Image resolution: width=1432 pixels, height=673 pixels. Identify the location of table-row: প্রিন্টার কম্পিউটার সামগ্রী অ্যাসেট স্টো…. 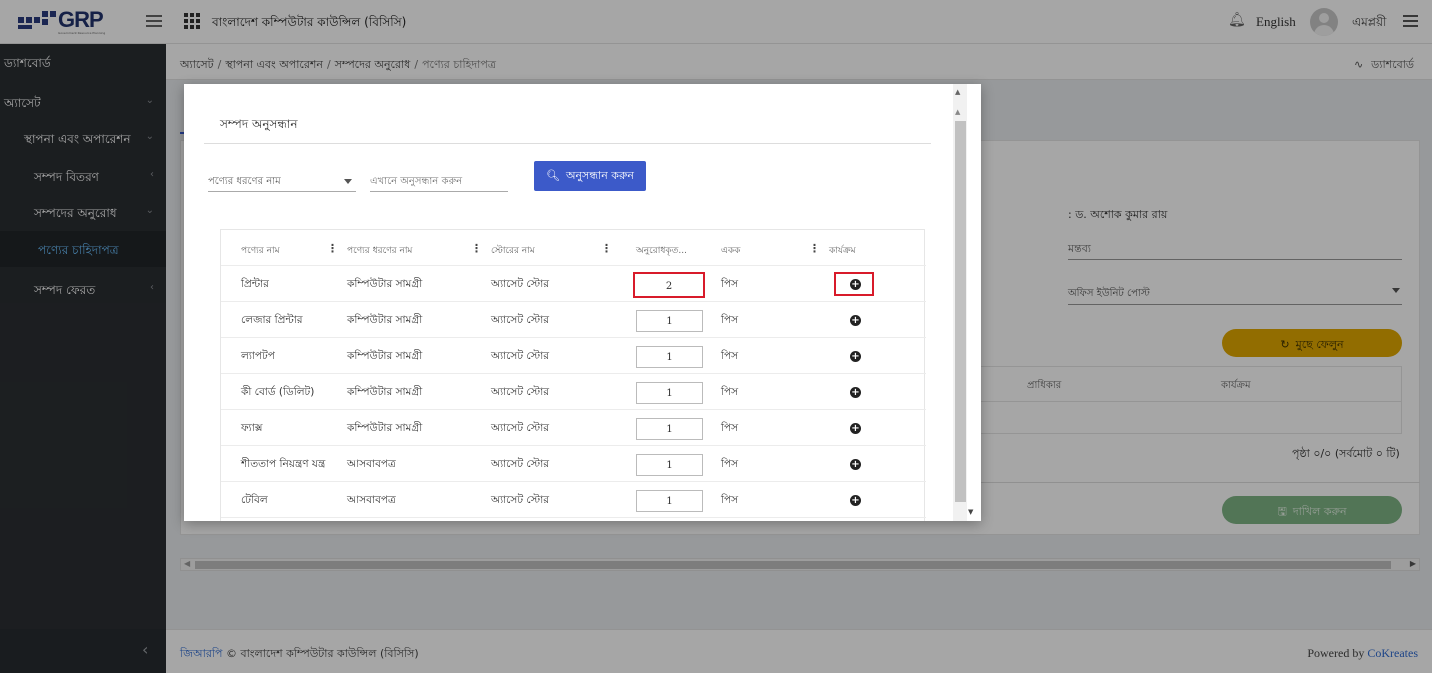
(573, 284).